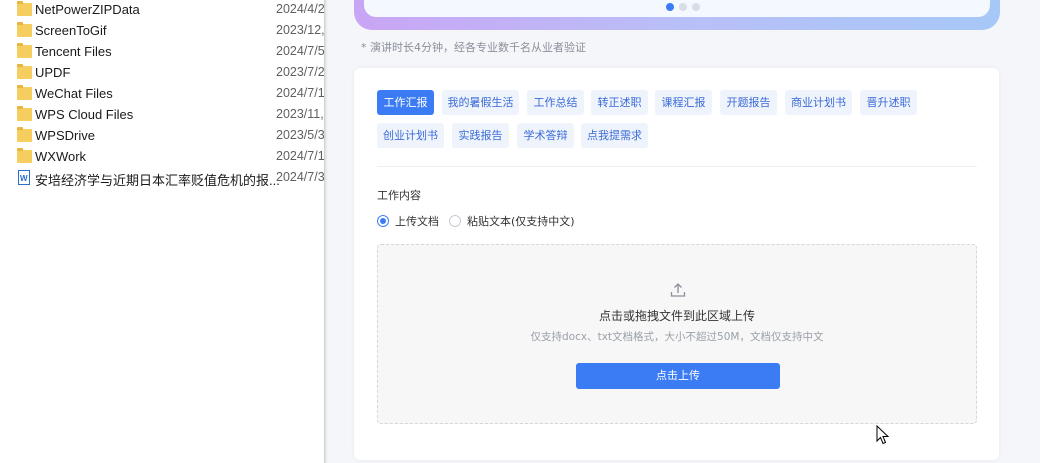 Image resolution: width=1040 pixels, height=463 pixels. What do you see at coordinates (399, 195) in the screenshot?
I see `work-content-label: 工作内容` at bounding box center [399, 195].